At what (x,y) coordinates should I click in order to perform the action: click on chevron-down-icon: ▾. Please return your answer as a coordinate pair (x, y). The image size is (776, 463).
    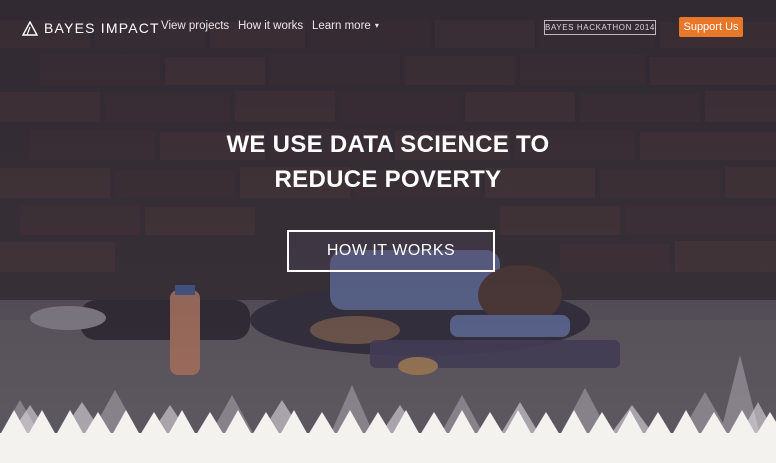
    Looking at the image, I should click on (376, 25).